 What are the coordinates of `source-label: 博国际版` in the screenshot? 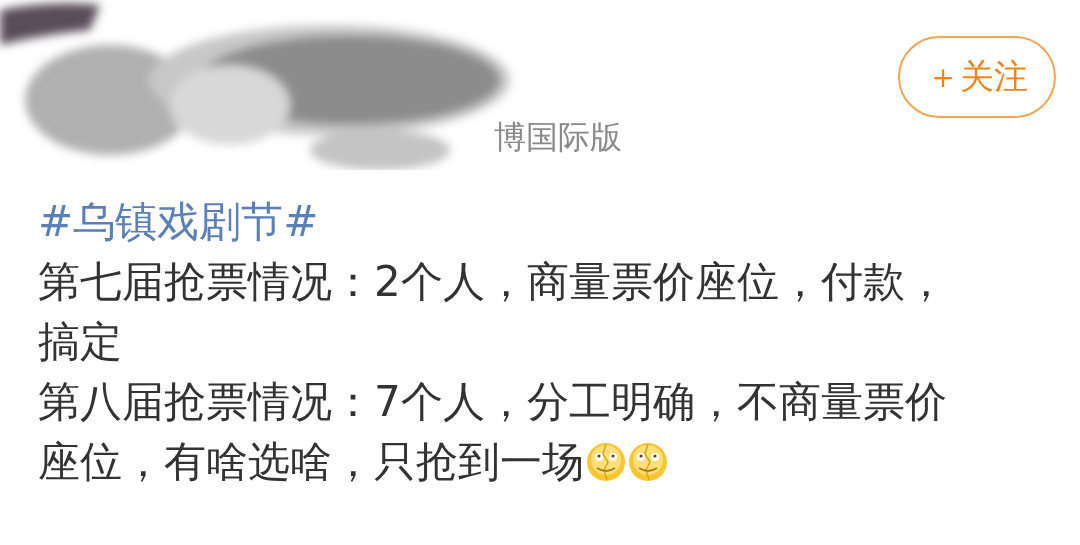 It's located at (558, 137).